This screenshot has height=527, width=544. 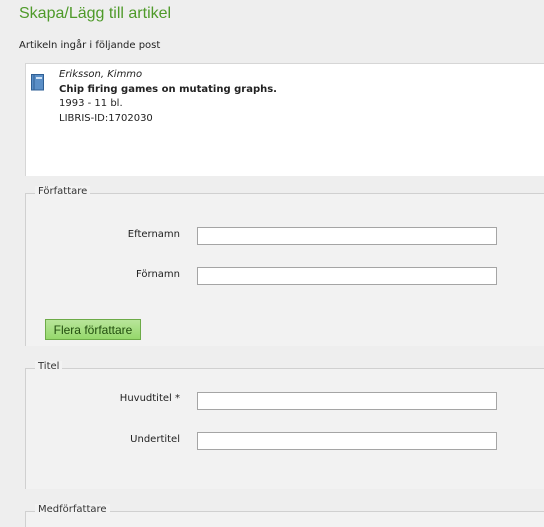 What do you see at coordinates (347, 401) in the screenshot?
I see `main-title-input` at bounding box center [347, 401].